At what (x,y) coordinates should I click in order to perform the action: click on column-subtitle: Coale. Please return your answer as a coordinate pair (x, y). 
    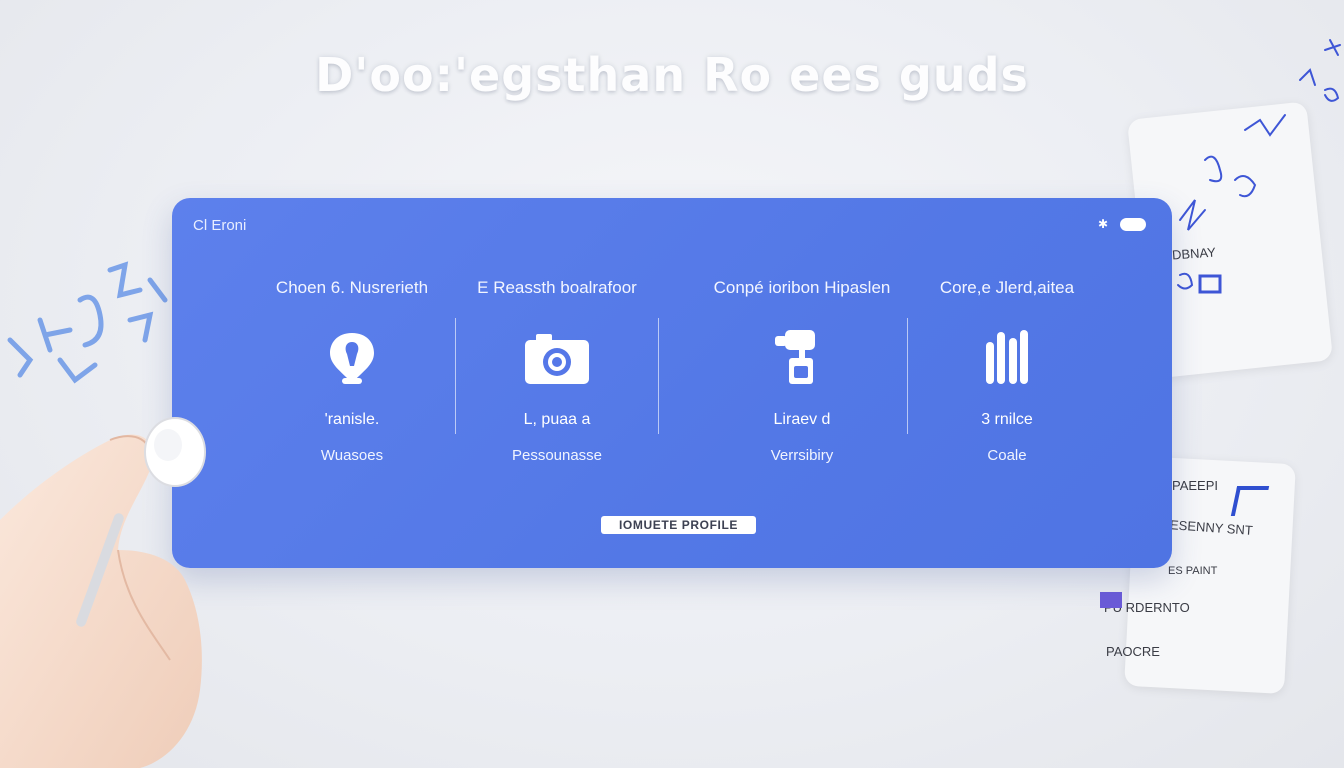
    Looking at the image, I should click on (1007, 455).